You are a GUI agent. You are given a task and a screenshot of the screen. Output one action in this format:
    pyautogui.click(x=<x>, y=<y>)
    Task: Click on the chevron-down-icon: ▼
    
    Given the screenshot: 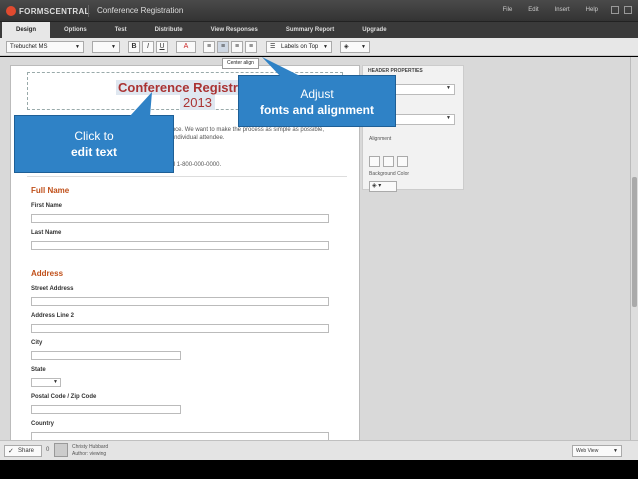 What is the action you would take?
    pyautogui.click(x=615, y=451)
    